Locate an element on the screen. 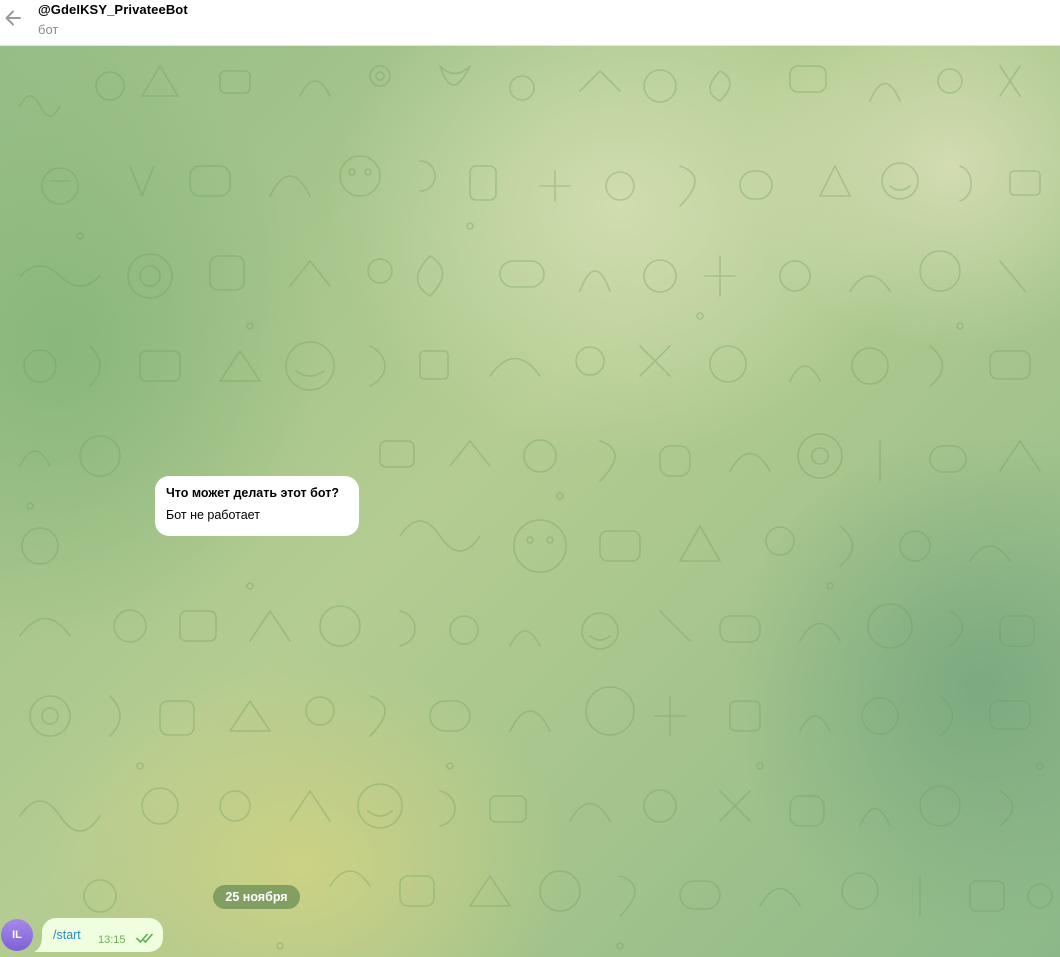 The height and width of the screenshot is (957, 1060). bot-info-description: Бот не работает is located at coordinates (213, 515).